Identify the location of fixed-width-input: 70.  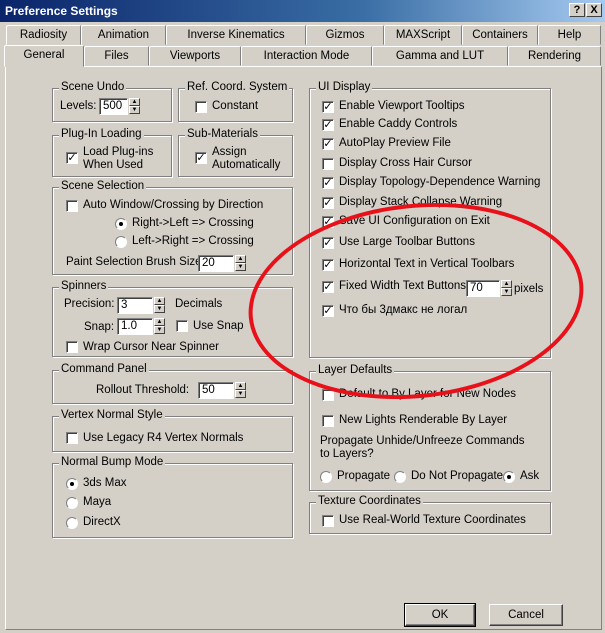
(483, 288).